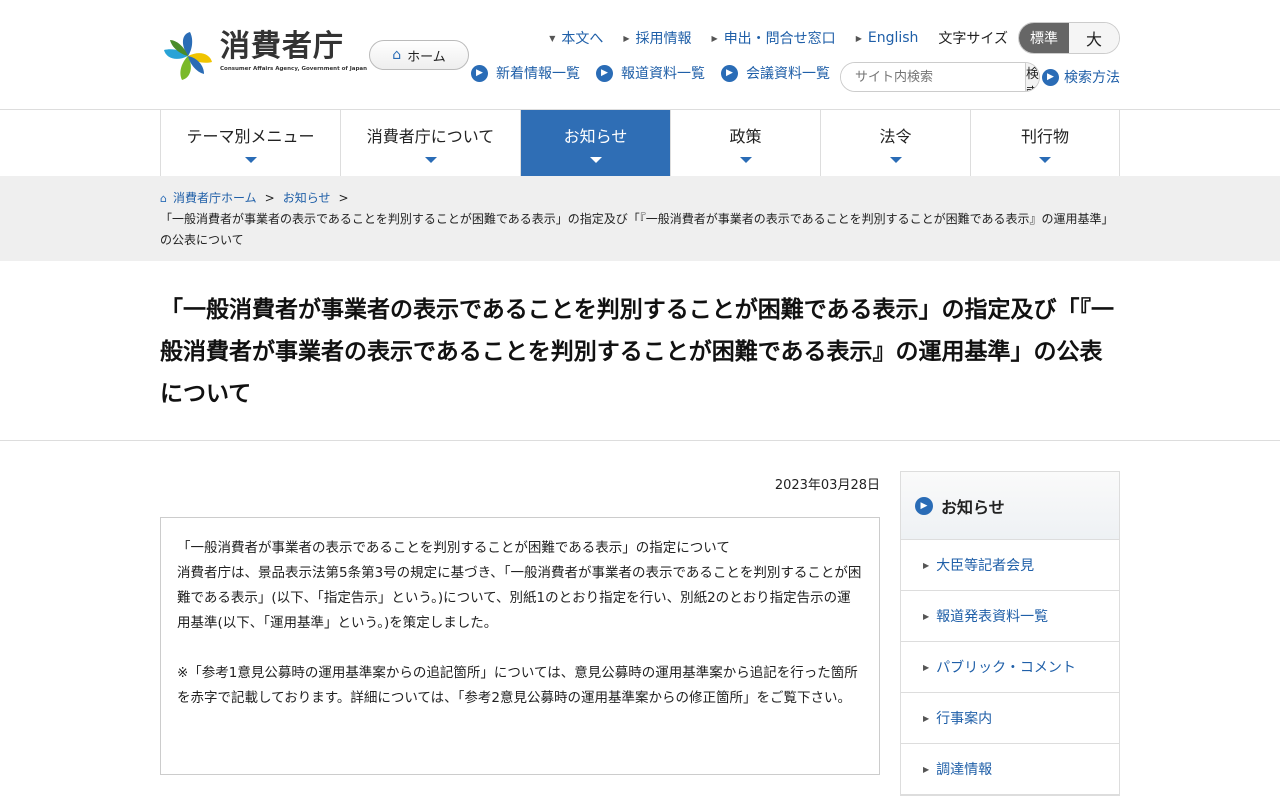  Describe the element at coordinates (827, 485) in the screenshot. I see `publish-date: 2023年03月28日` at that location.